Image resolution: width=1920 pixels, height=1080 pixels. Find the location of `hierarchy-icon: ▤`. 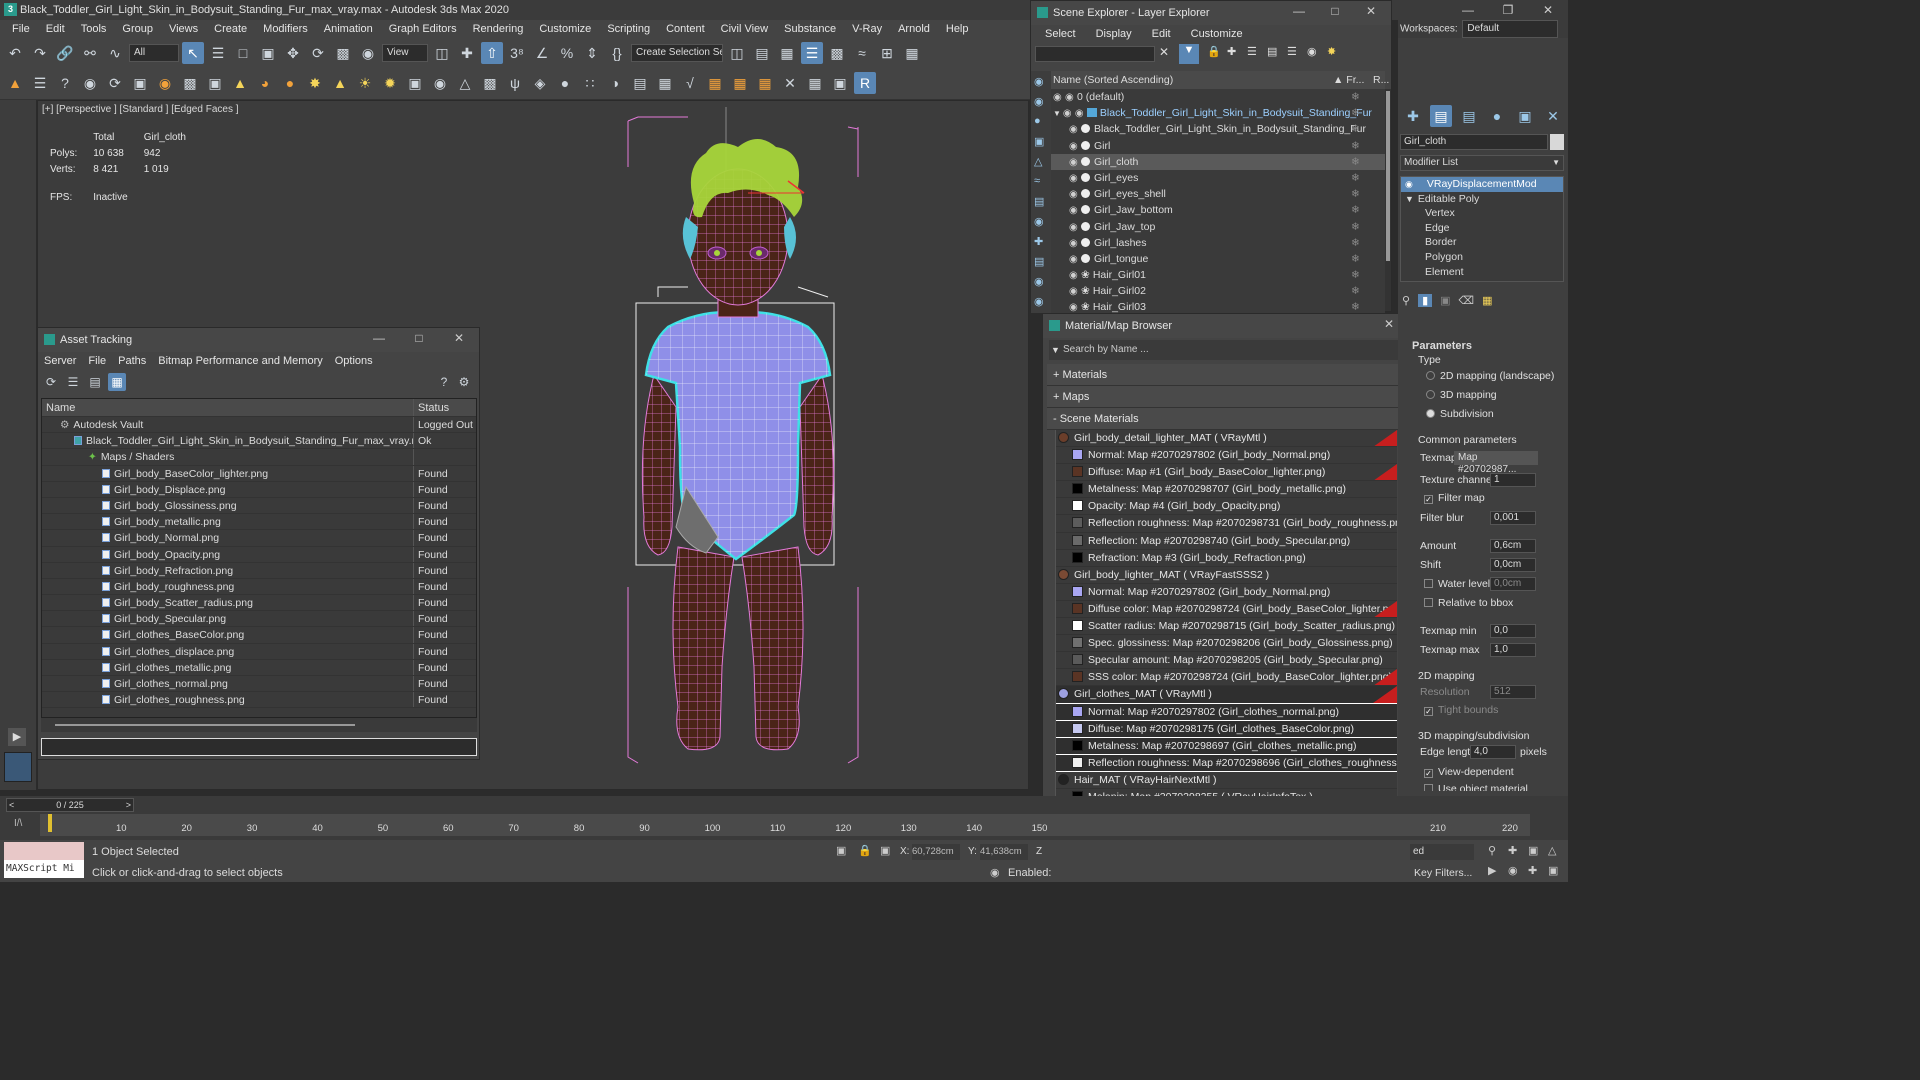

hierarchy-icon: ▤ is located at coordinates (1272, 51).